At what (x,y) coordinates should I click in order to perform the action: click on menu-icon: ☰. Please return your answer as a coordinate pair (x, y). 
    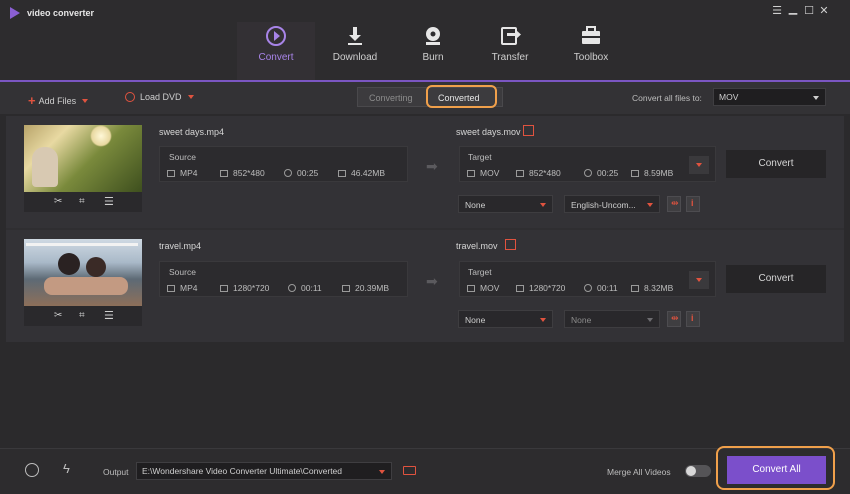
    Looking at the image, I should click on (777, 11).